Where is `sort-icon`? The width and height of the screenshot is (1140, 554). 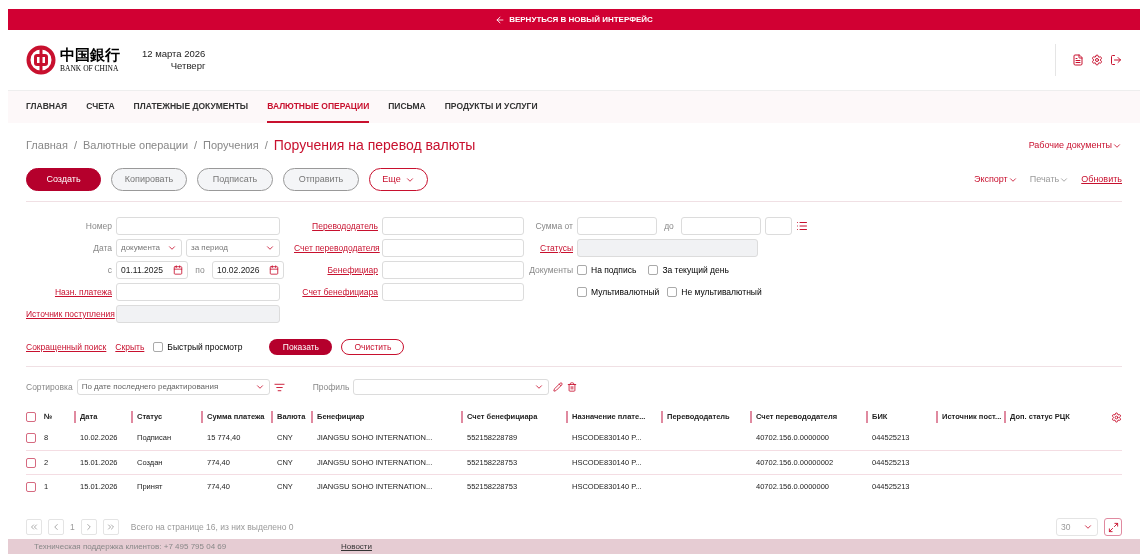 sort-icon is located at coordinates (279, 387).